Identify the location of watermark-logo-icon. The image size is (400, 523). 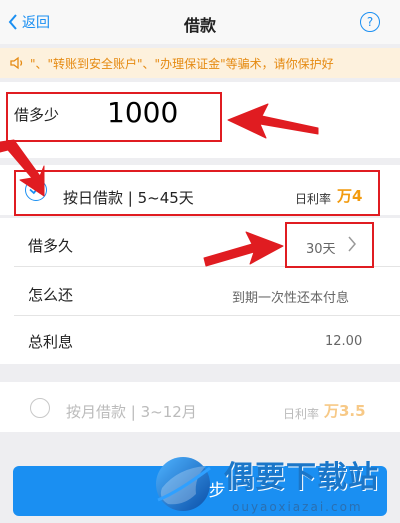
(183, 484).